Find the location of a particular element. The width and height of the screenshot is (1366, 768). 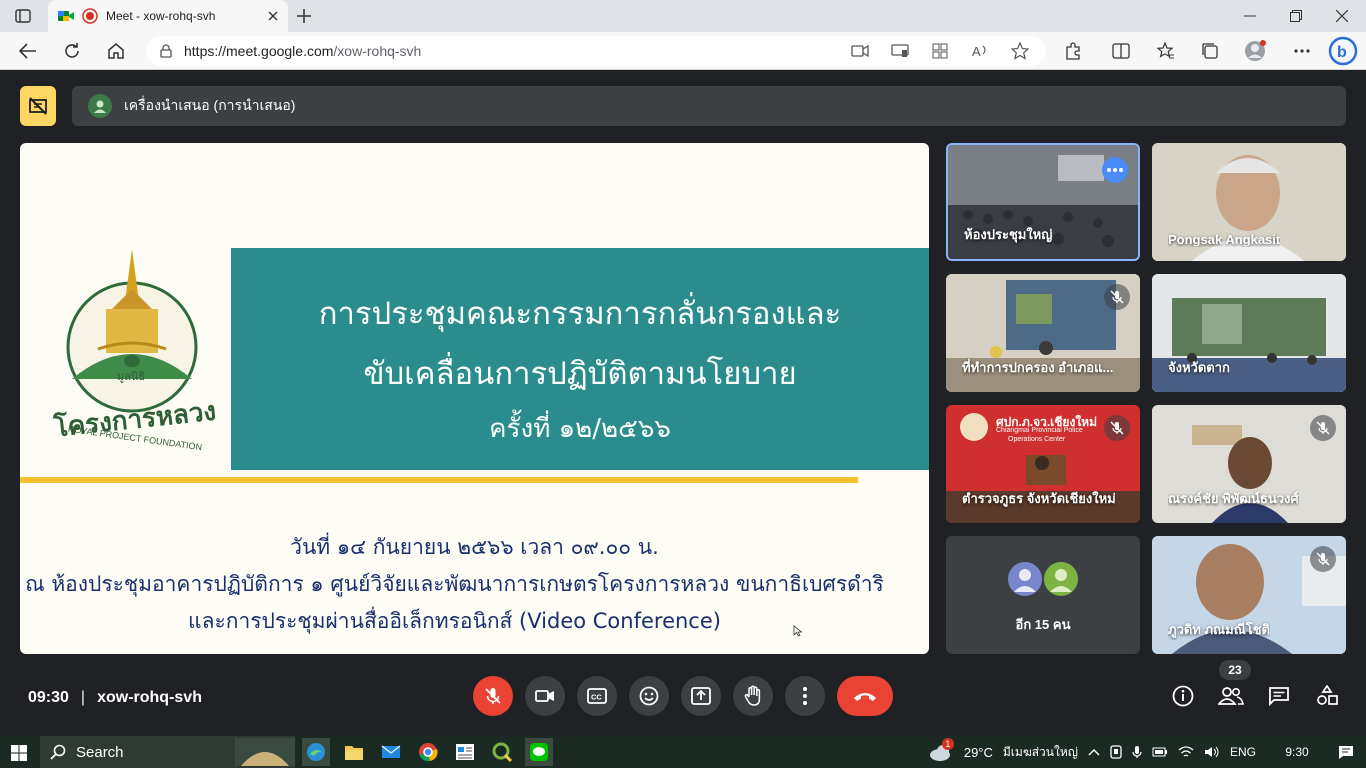

activities-button is located at coordinates (1327, 696).